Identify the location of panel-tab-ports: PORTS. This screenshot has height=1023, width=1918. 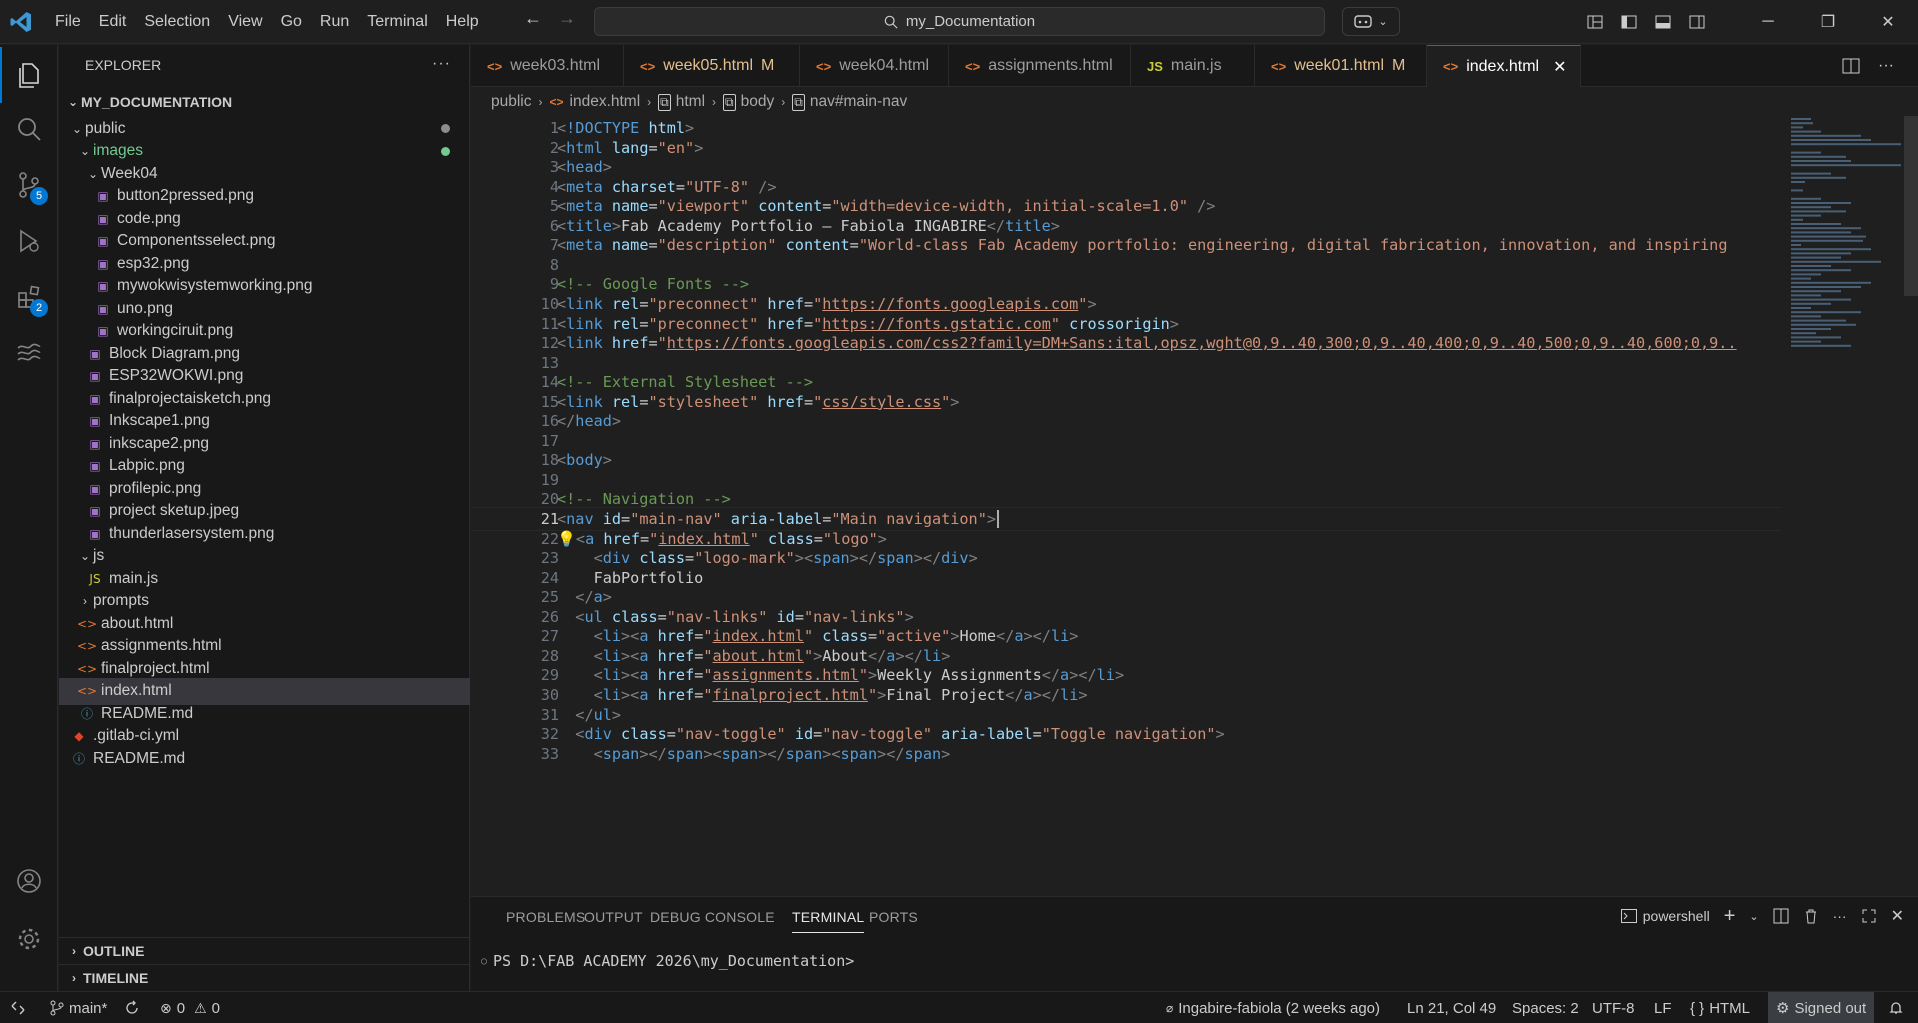
(893, 917).